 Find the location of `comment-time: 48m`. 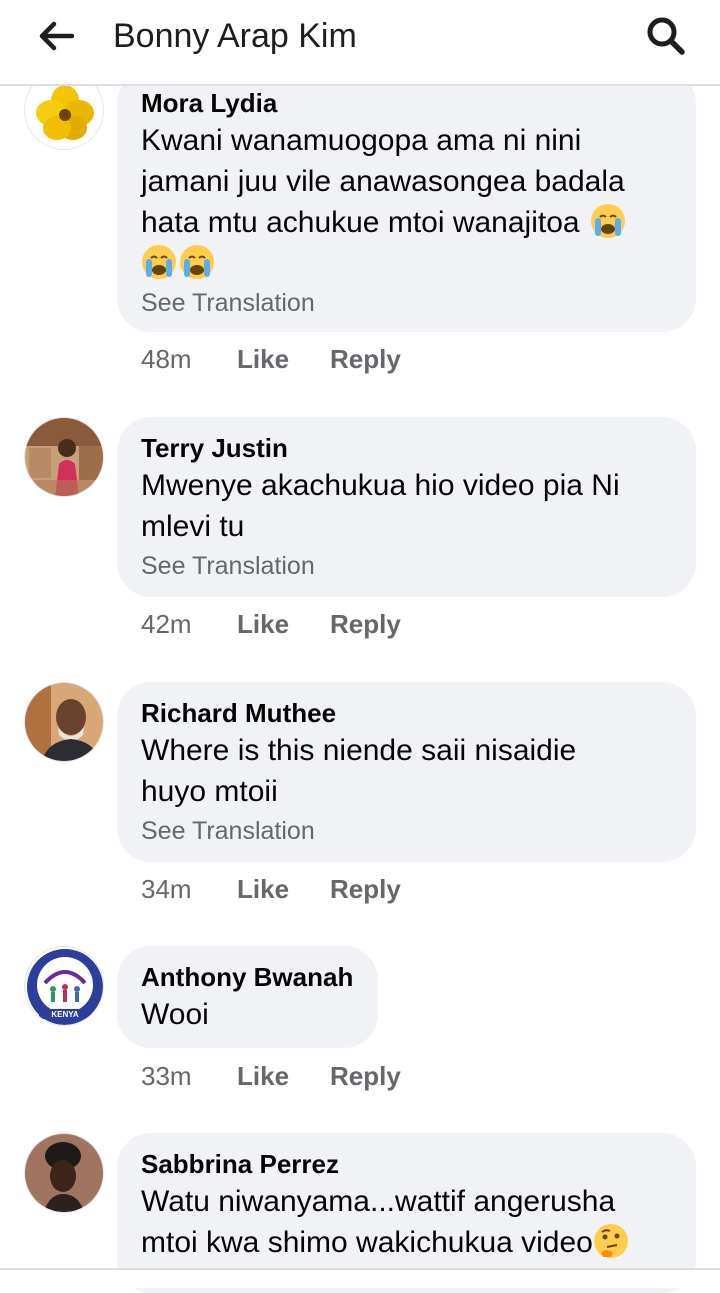

comment-time: 48m is located at coordinates (166, 359).